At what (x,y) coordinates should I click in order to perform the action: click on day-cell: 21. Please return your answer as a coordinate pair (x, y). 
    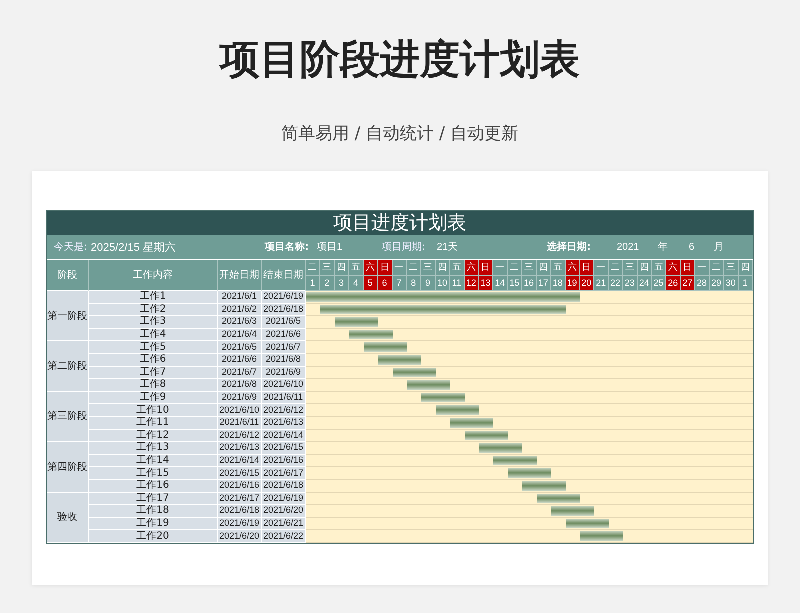
    Looking at the image, I should click on (601, 283).